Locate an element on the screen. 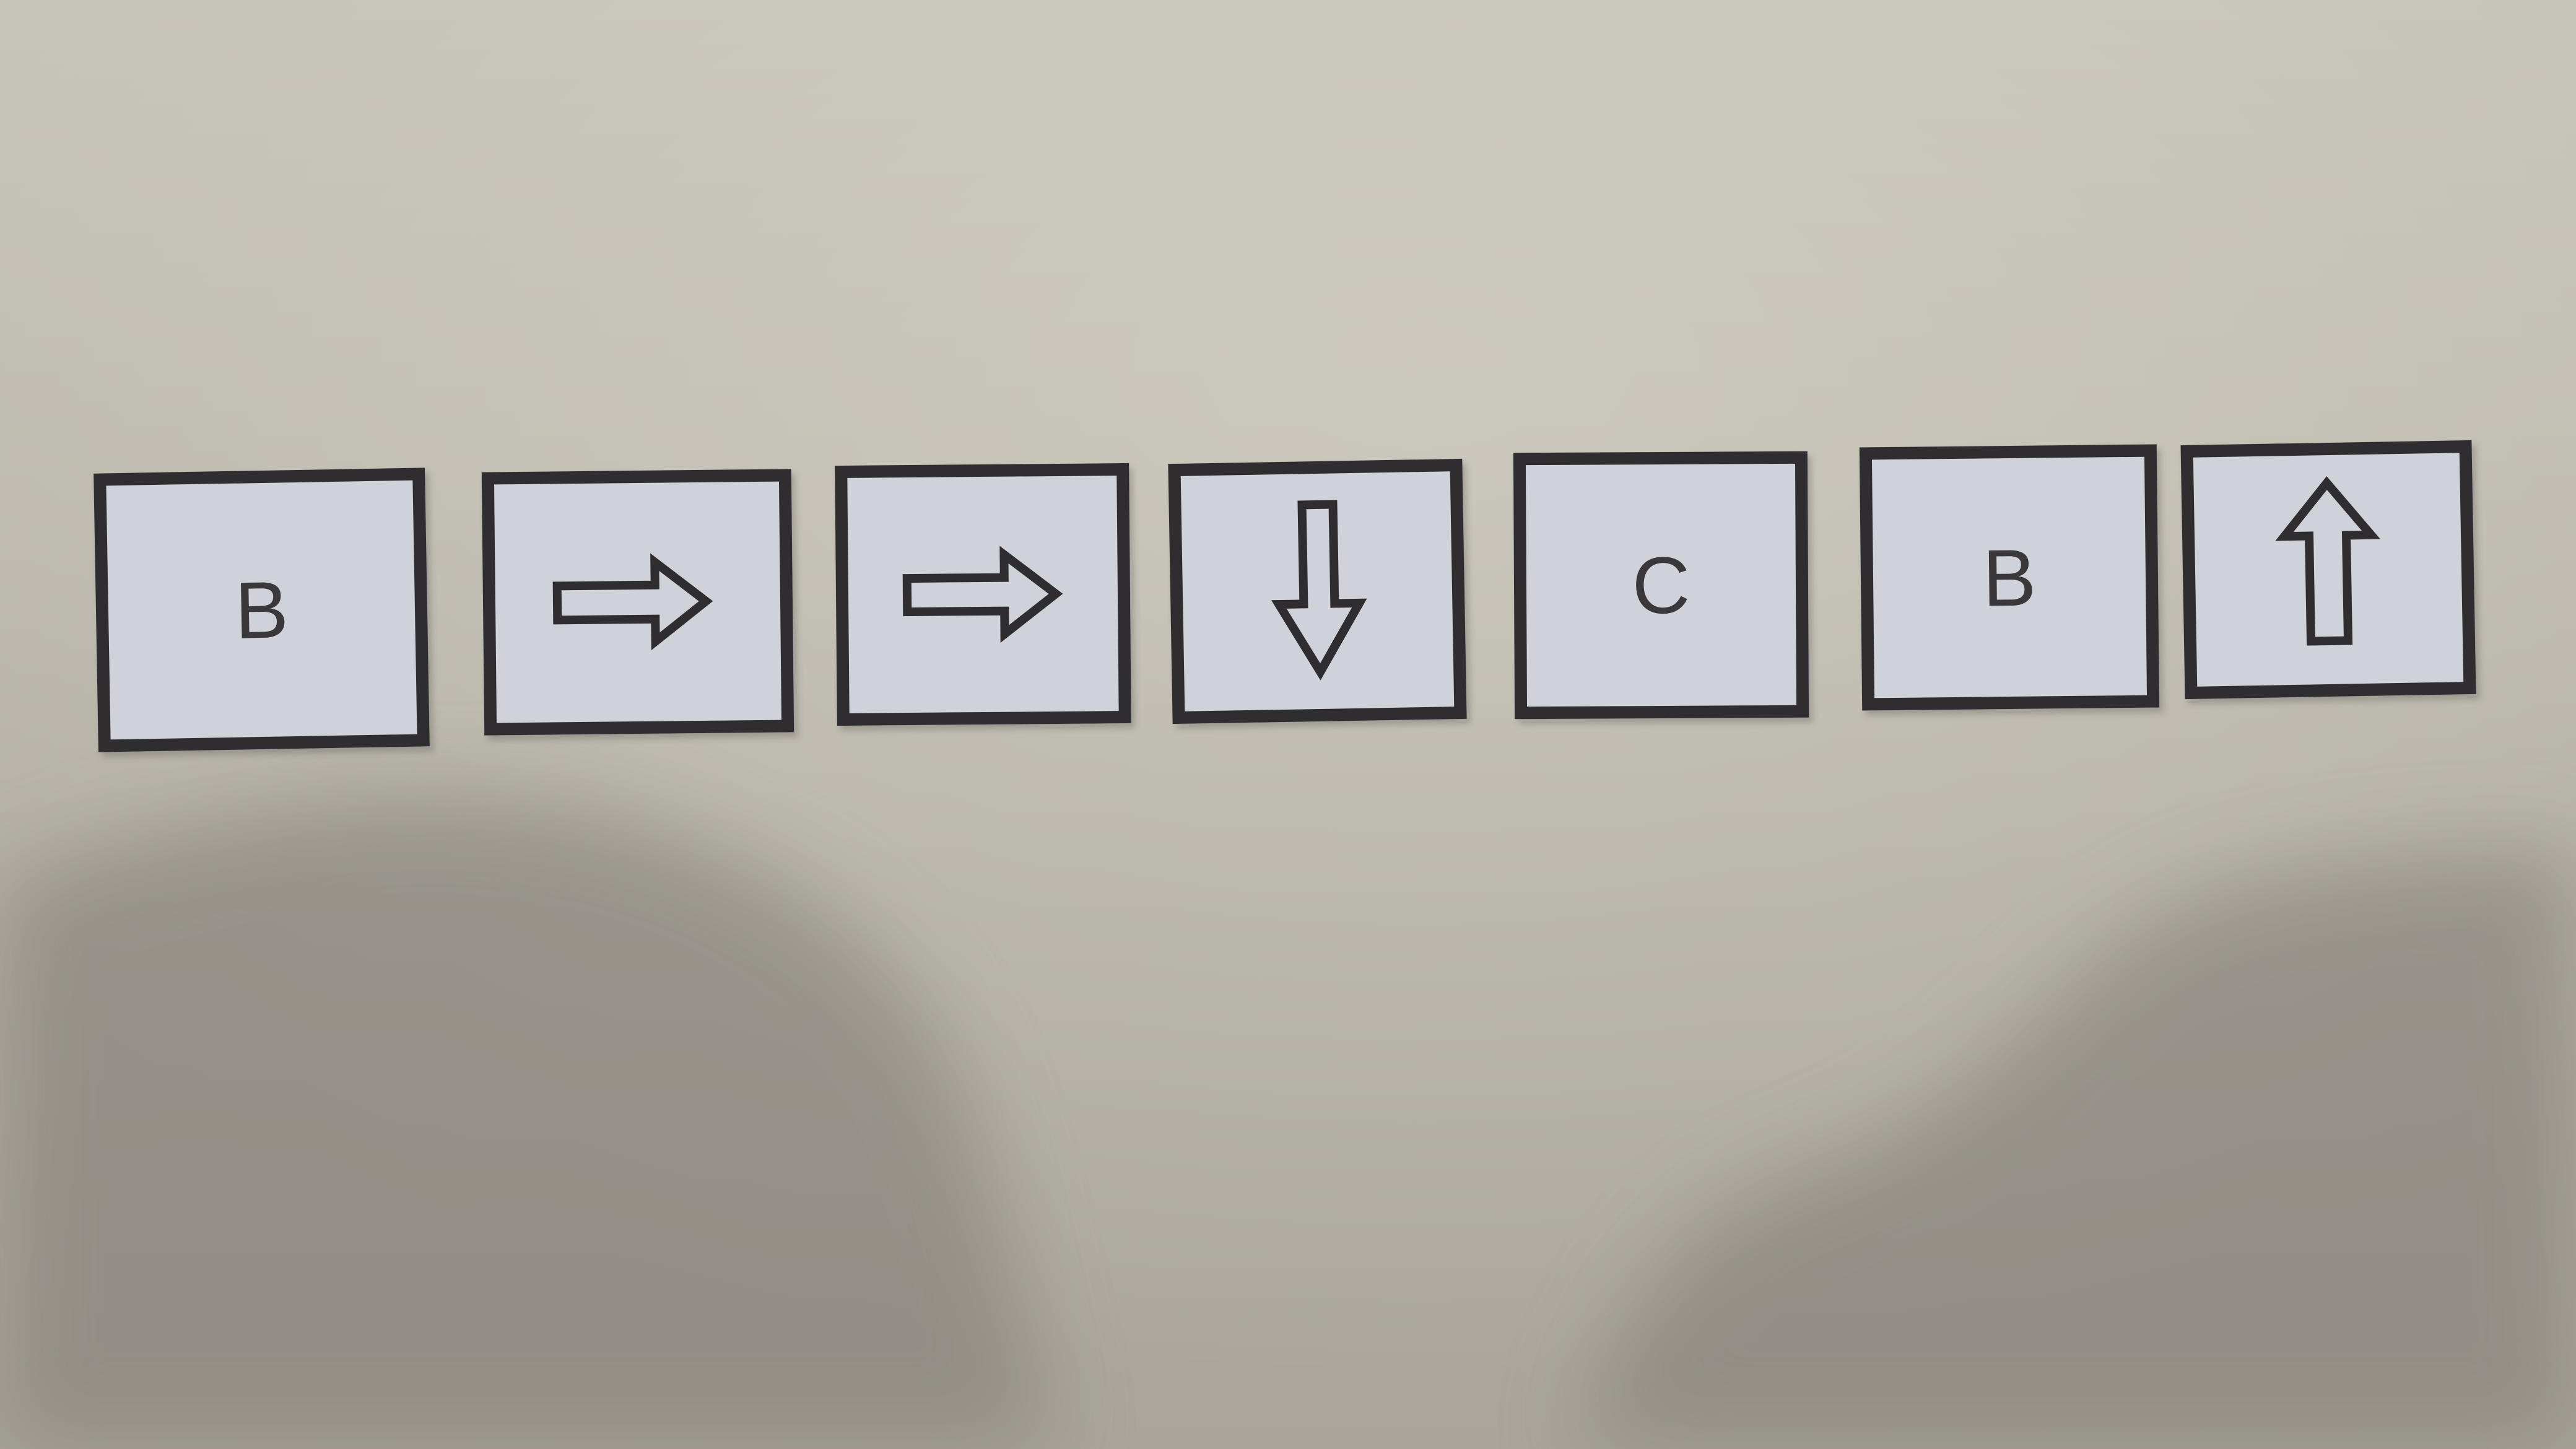  card-letter-c: C is located at coordinates (1661, 585).